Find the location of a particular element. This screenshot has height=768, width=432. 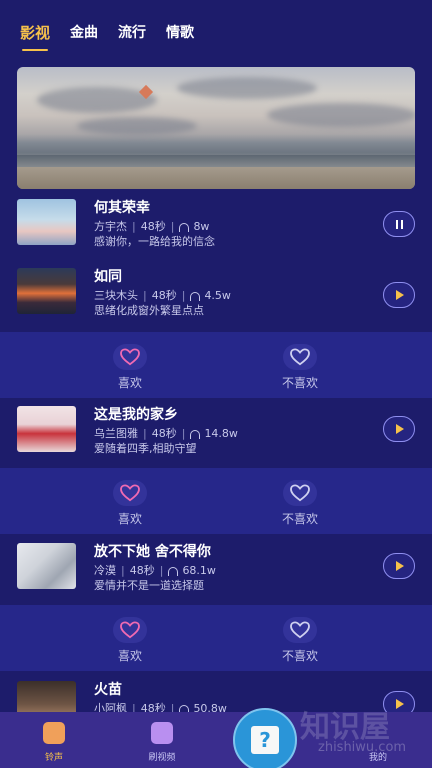

nav-videos-label: 刷视频 is located at coordinates (162, 758).